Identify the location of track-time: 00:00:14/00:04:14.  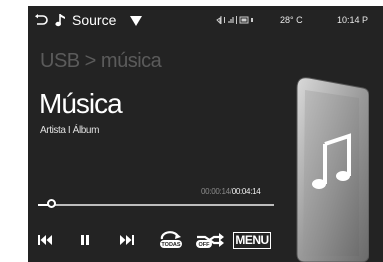
(231, 191).